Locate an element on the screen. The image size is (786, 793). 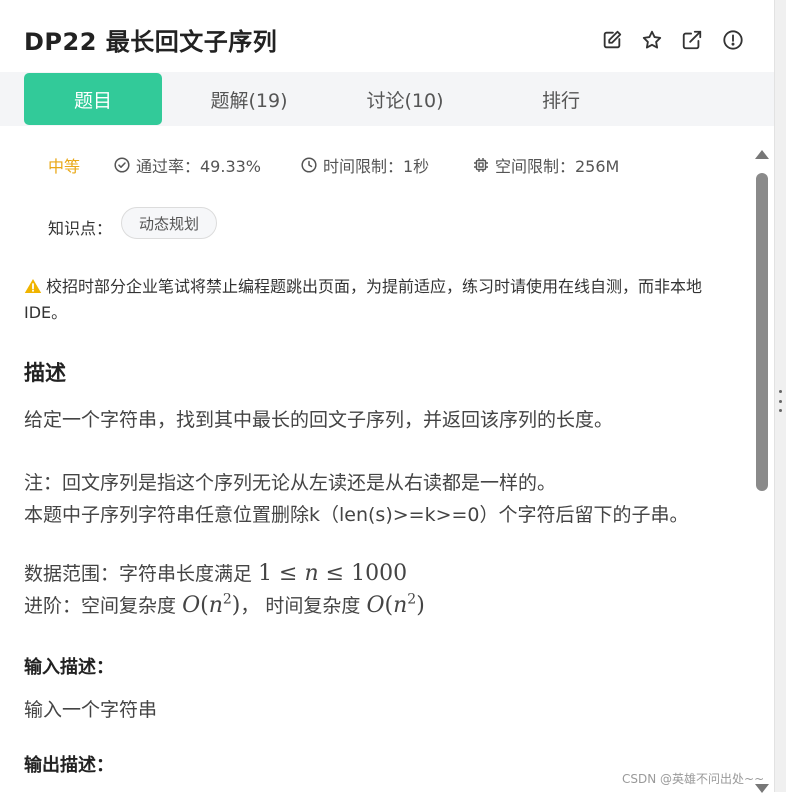
space-limit-text: 空间限制：256M is located at coordinates (557, 166).